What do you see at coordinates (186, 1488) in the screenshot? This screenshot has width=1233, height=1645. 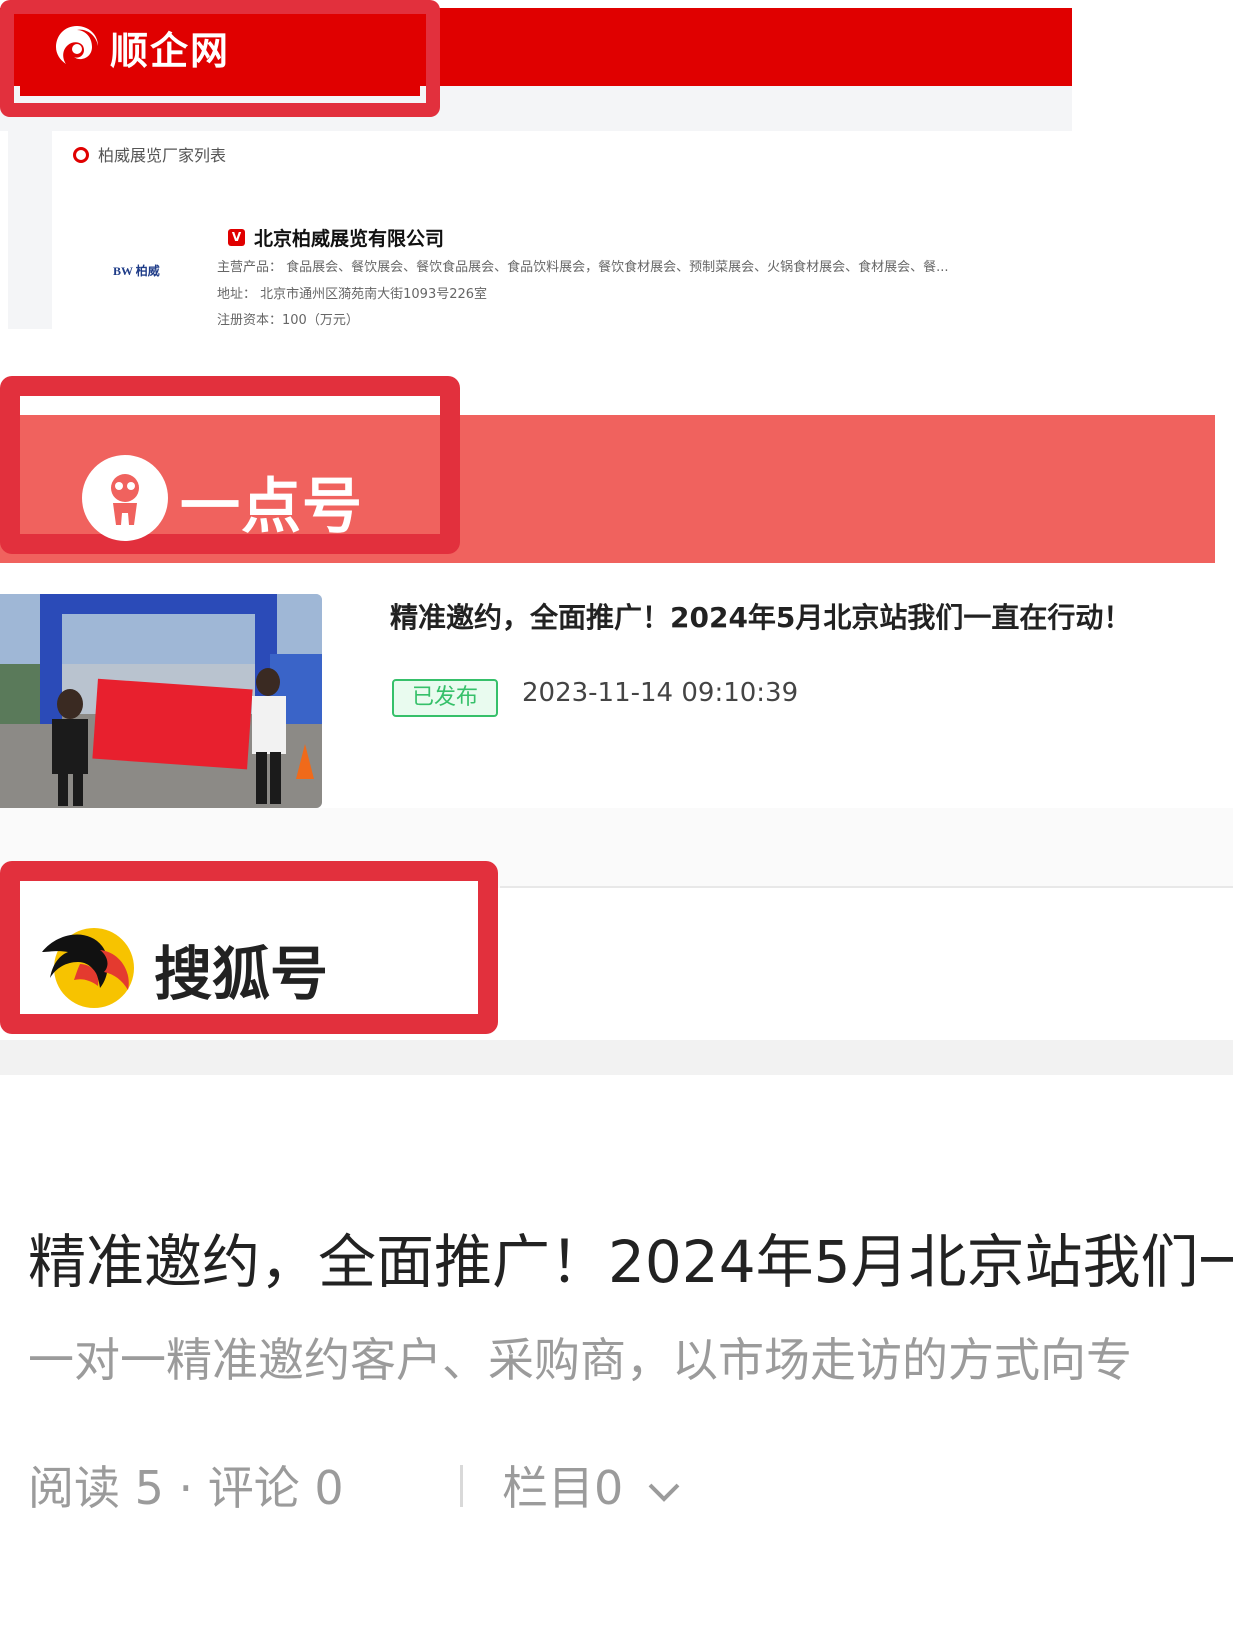 I see `read-comment-count: 阅读 5 · 评论 0` at bounding box center [186, 1488].